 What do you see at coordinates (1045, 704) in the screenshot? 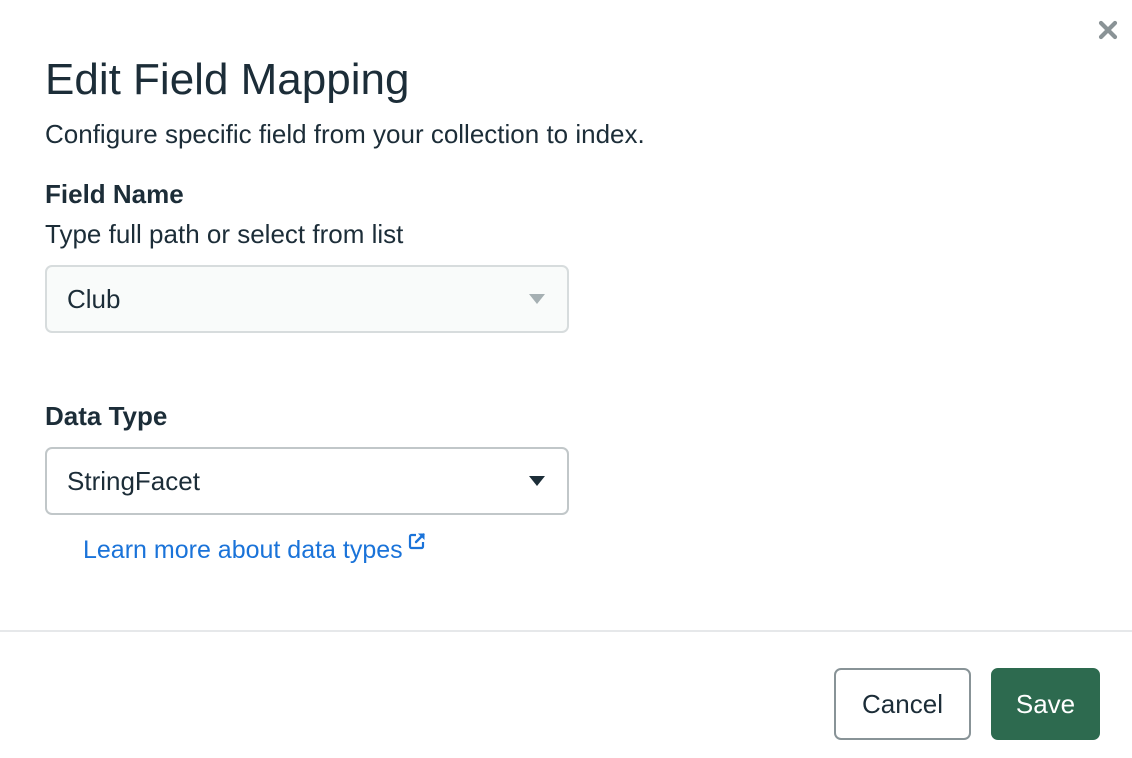
I see `save-button: Save` at bounding box center [1045, 704].